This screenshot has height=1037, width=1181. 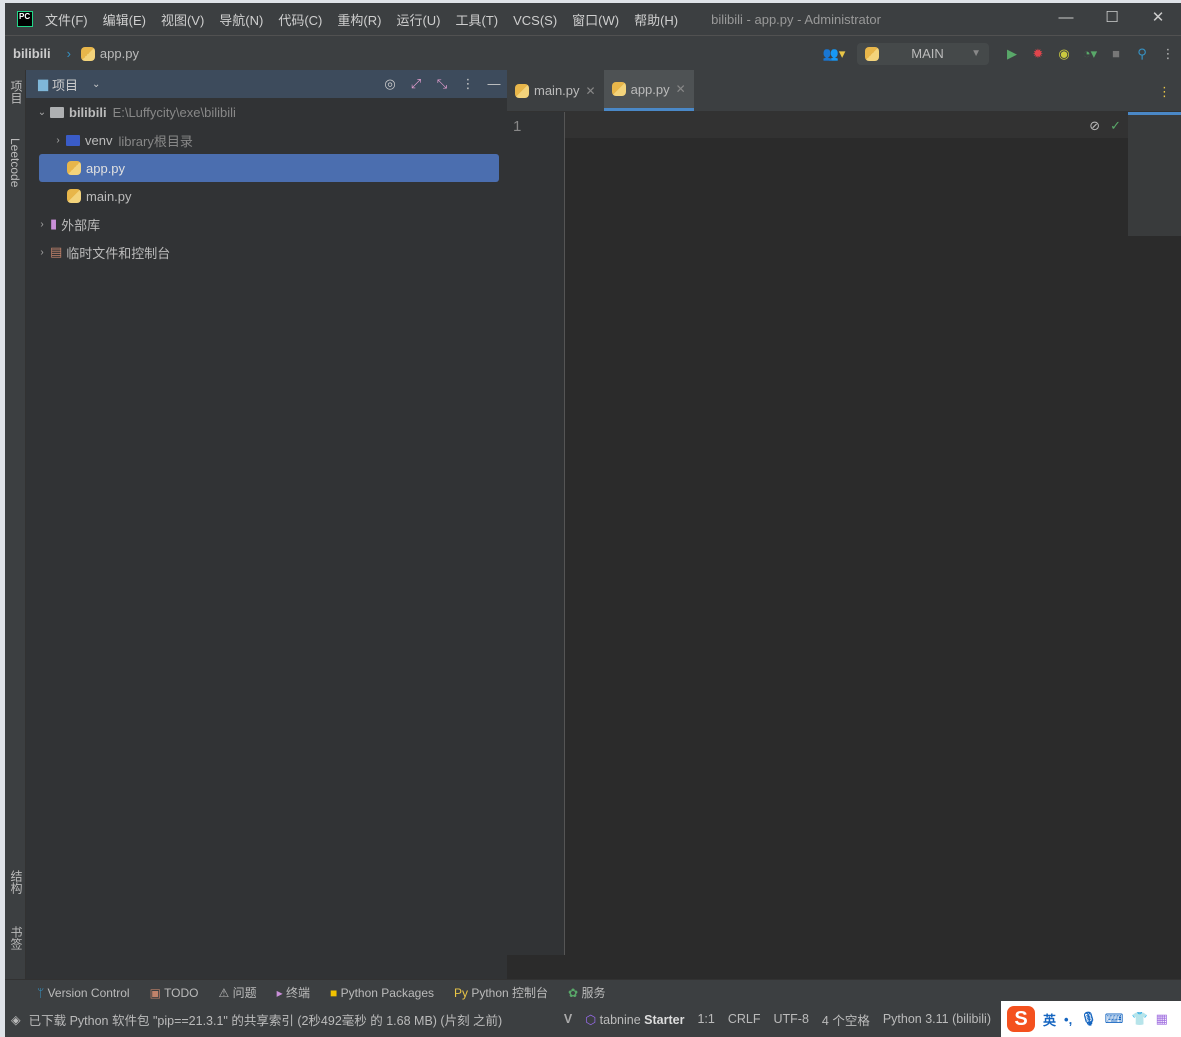 I want to click on code-line, so click(x=846, y=125).